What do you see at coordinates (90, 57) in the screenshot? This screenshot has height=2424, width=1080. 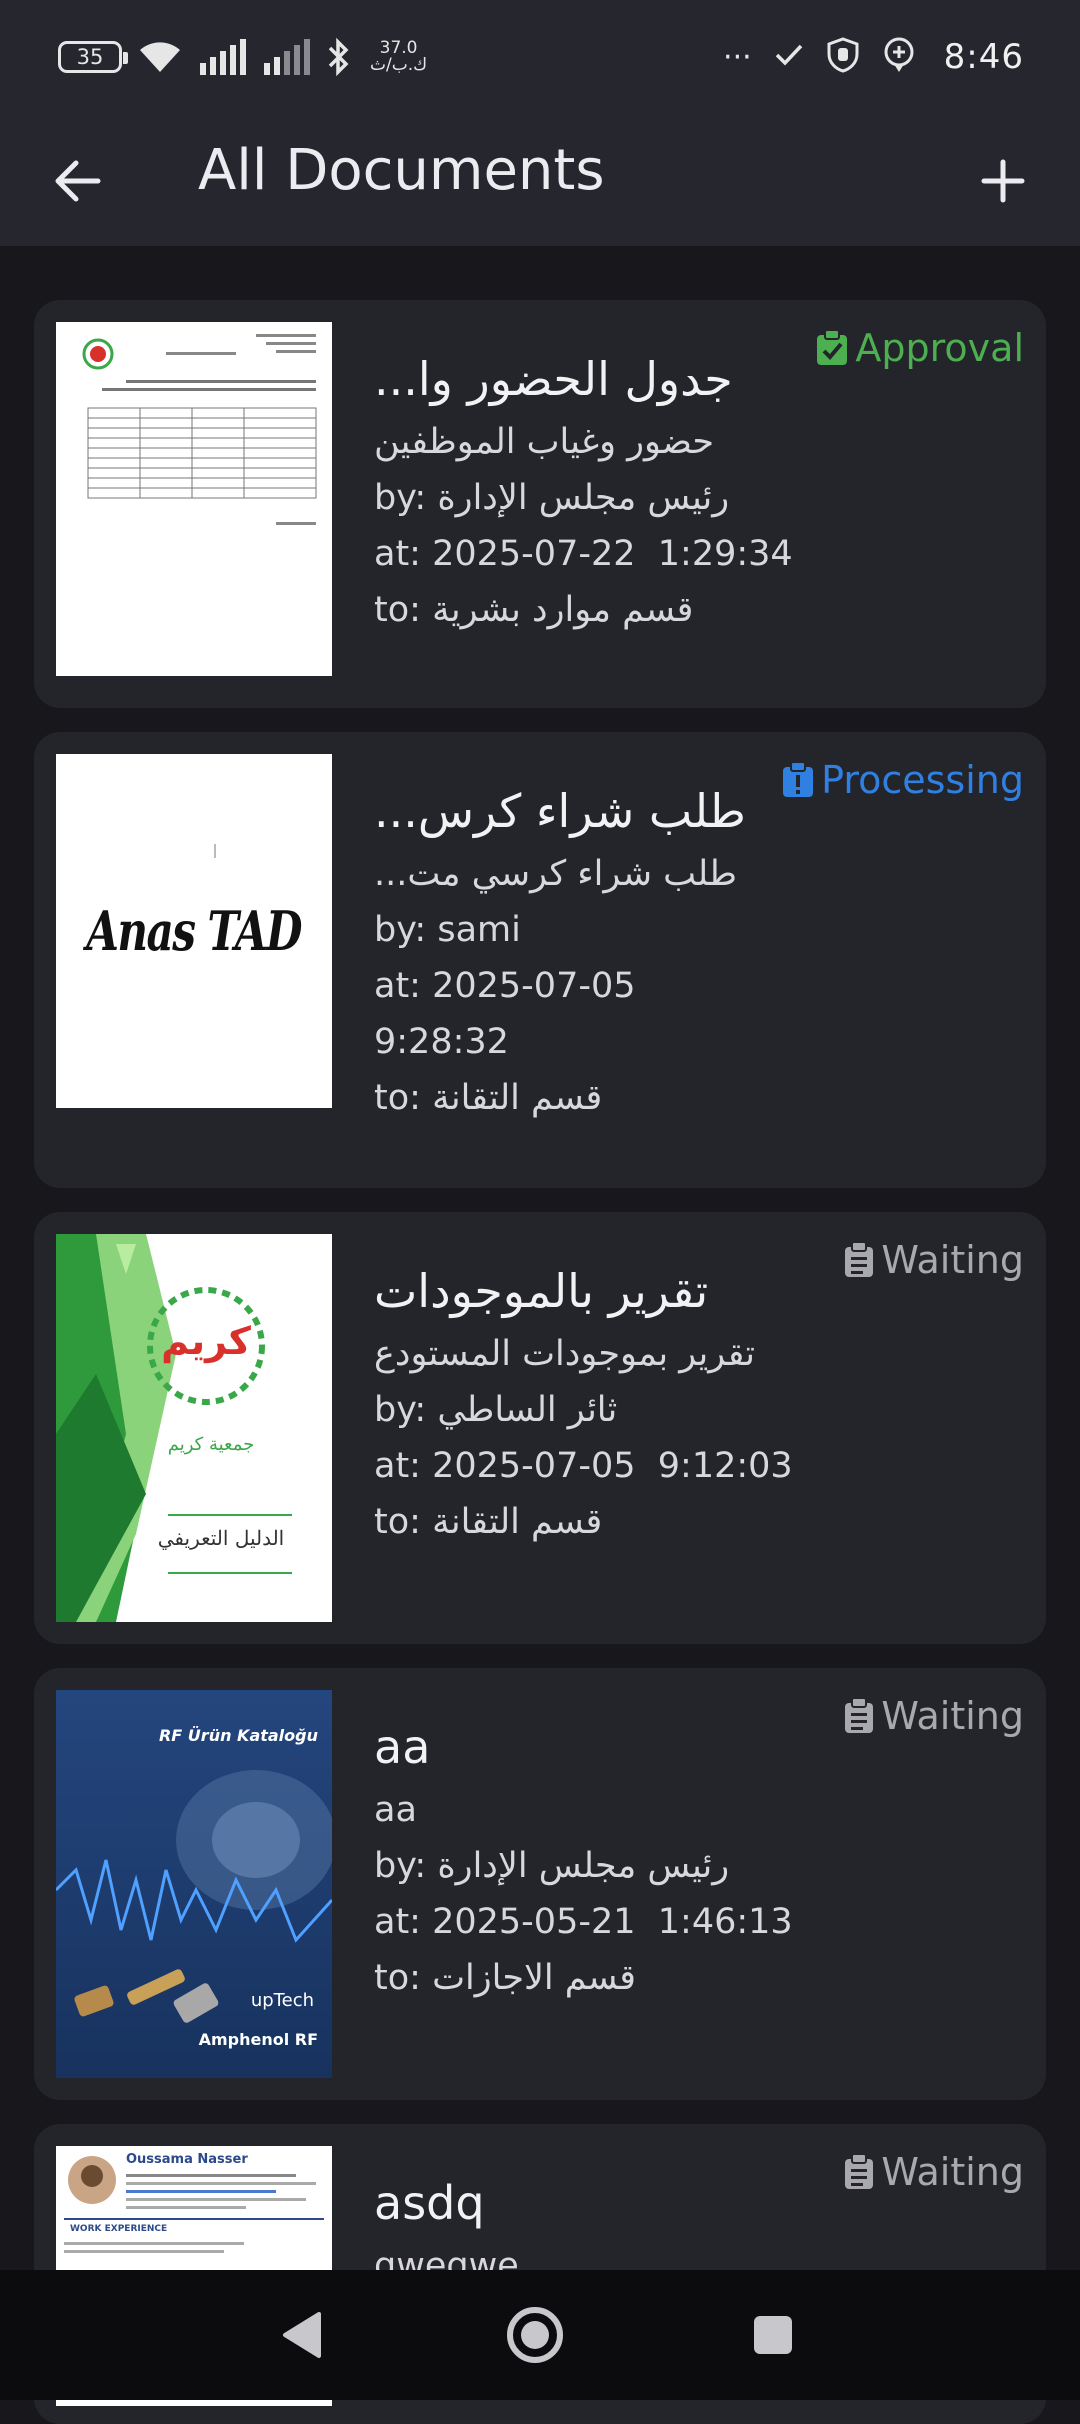 I see `battery-level: 35` at bounding box center [90, 57].